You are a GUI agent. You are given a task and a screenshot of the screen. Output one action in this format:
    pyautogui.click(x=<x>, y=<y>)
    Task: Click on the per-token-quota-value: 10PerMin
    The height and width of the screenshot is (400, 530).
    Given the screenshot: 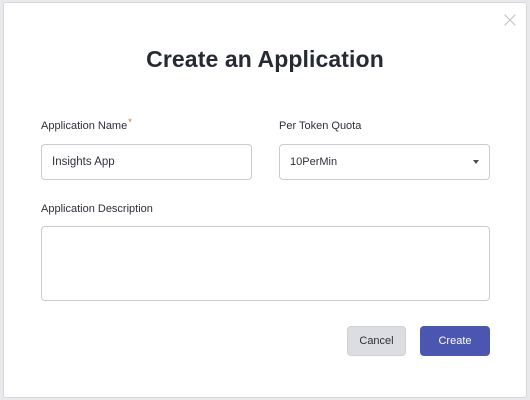 What is the action you would take?
    pyautogui.click(x=314, y=162)
    